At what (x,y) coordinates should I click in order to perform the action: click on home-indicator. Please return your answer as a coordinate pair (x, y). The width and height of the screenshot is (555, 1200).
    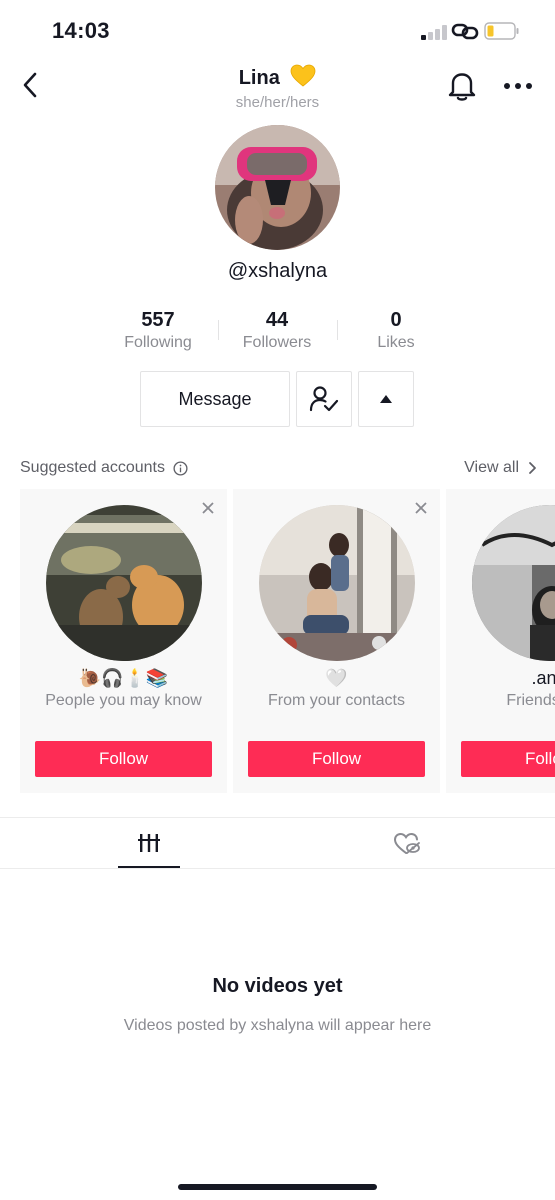
    Looking at the image, I should click on (277, 1187).